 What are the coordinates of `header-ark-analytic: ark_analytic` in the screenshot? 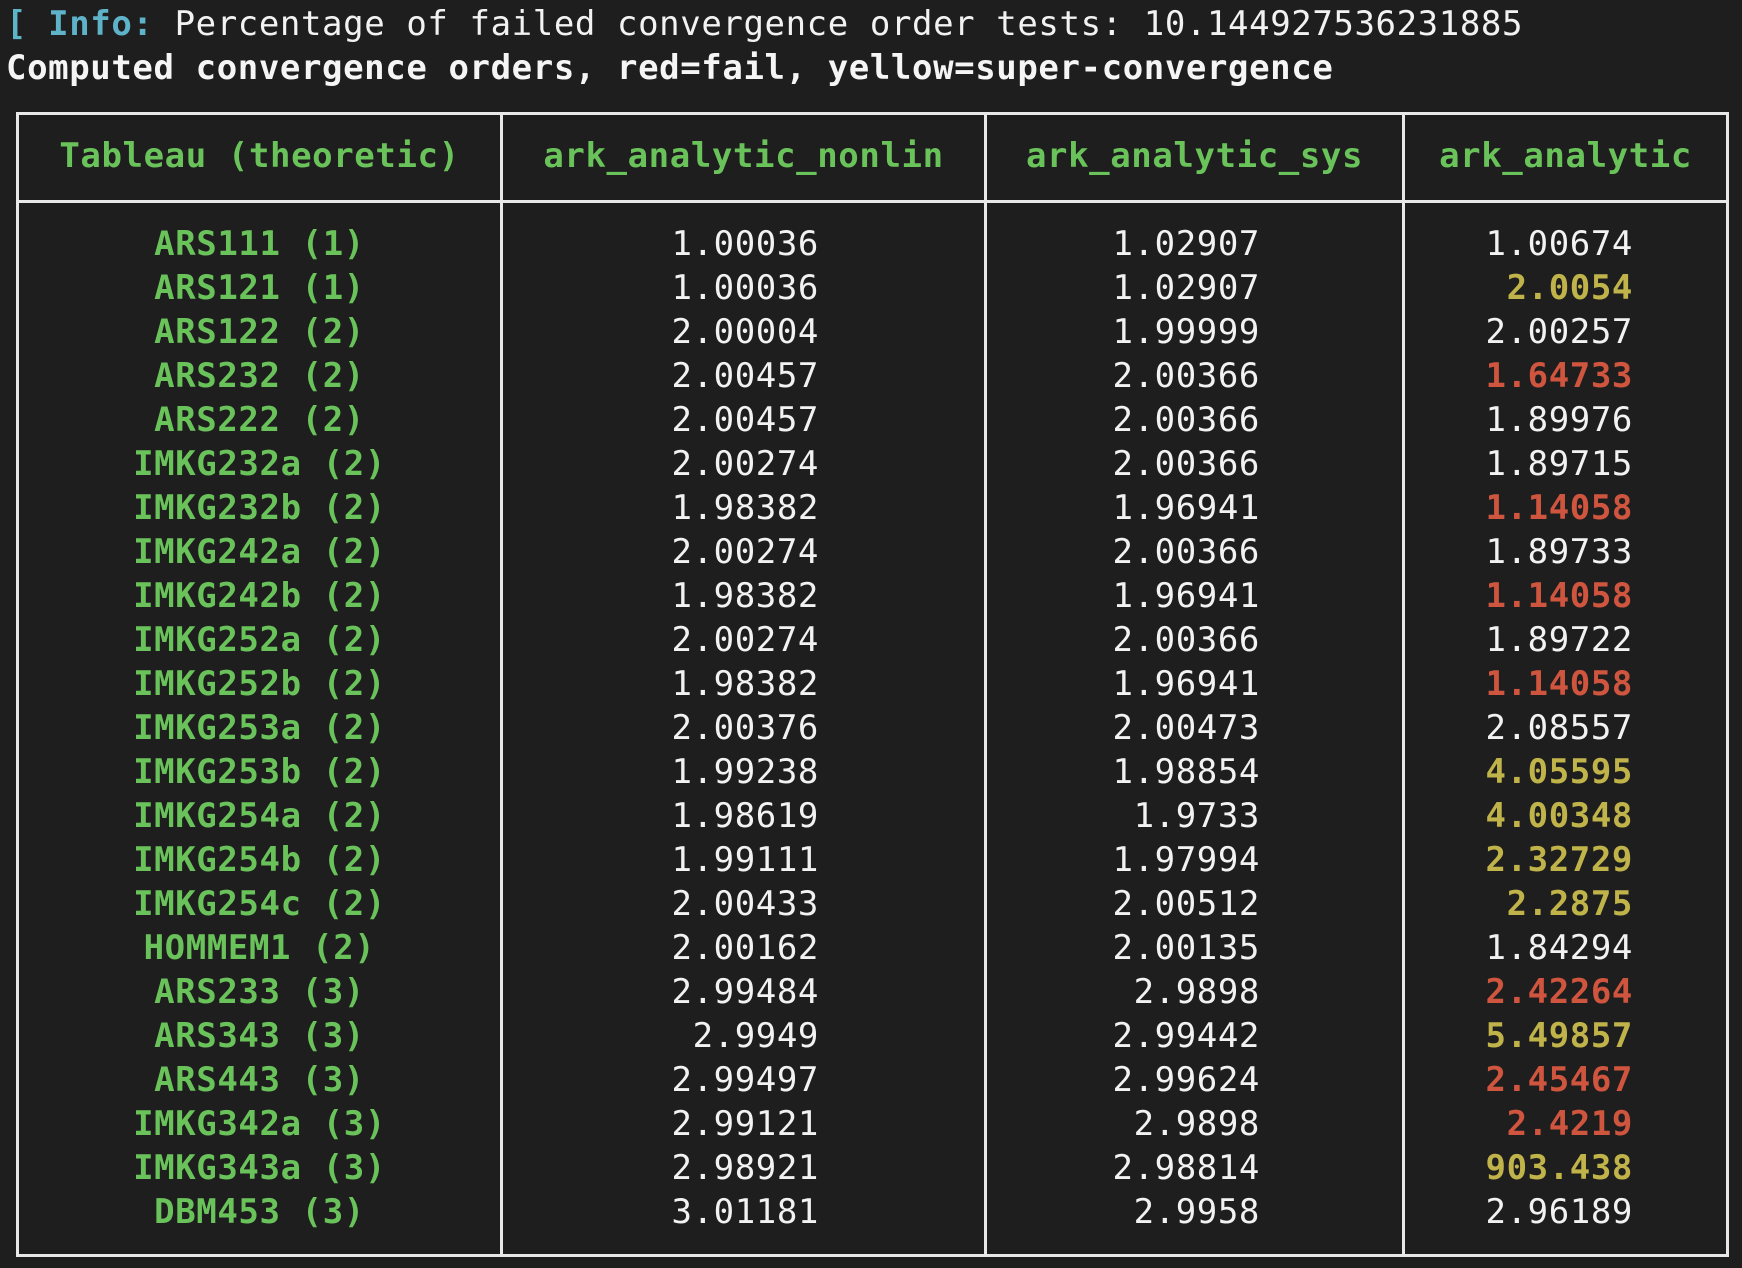 It's located at (1565, 156).